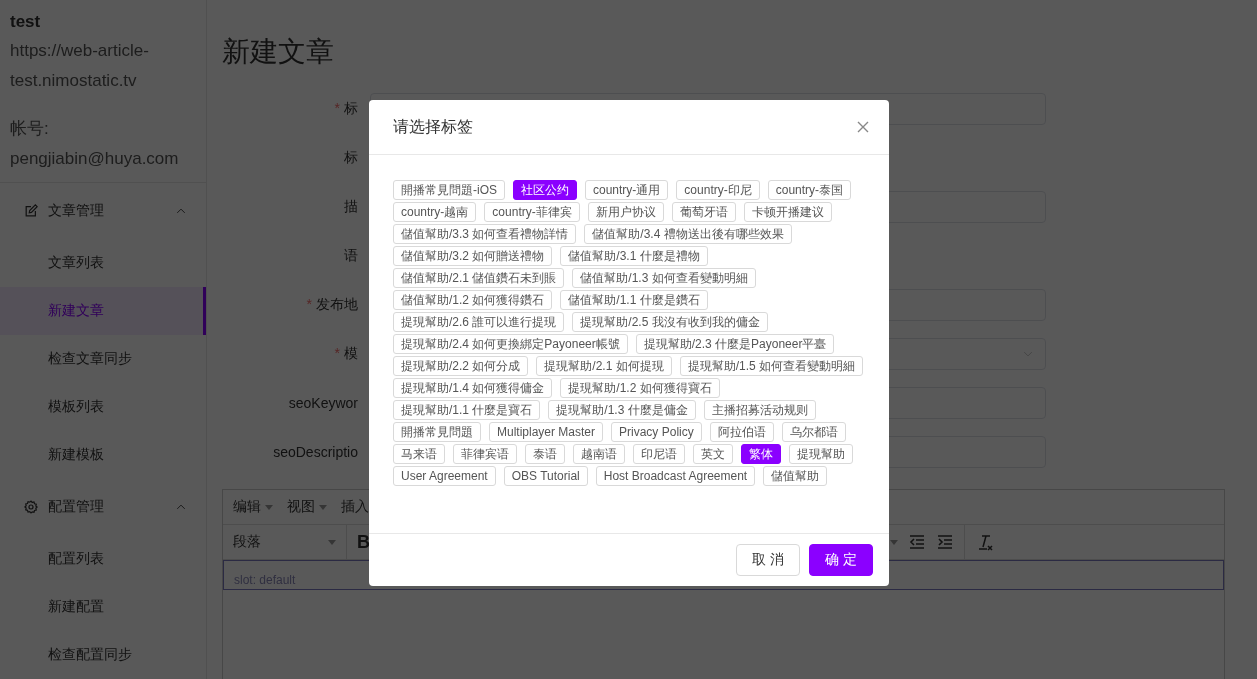 The height and width of the screenshot is (679, 1257). I want to click on page-title: 新建文章, so click(278, 52).